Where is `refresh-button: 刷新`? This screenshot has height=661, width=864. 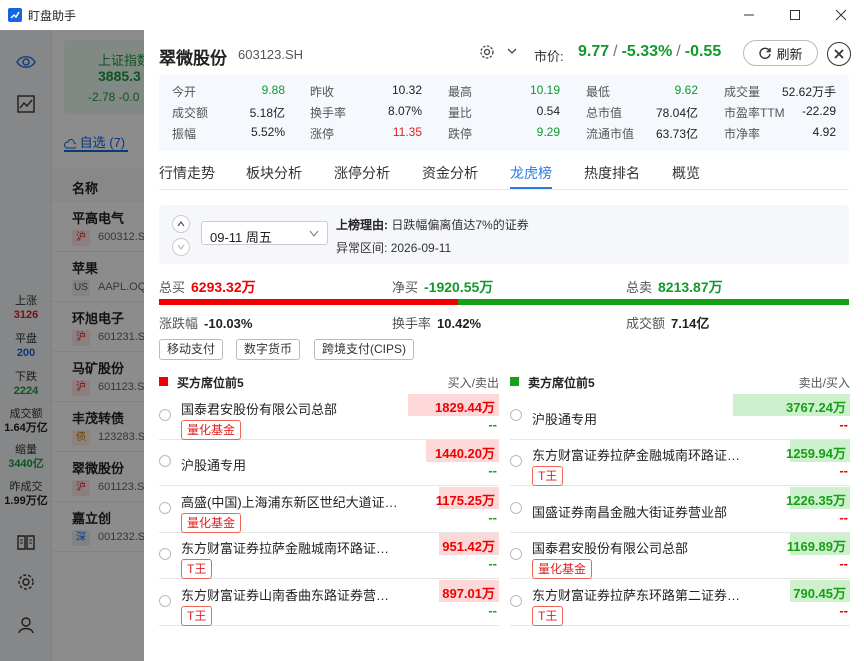 refresh-button: 刷新 is located at coordinates (780, 53).